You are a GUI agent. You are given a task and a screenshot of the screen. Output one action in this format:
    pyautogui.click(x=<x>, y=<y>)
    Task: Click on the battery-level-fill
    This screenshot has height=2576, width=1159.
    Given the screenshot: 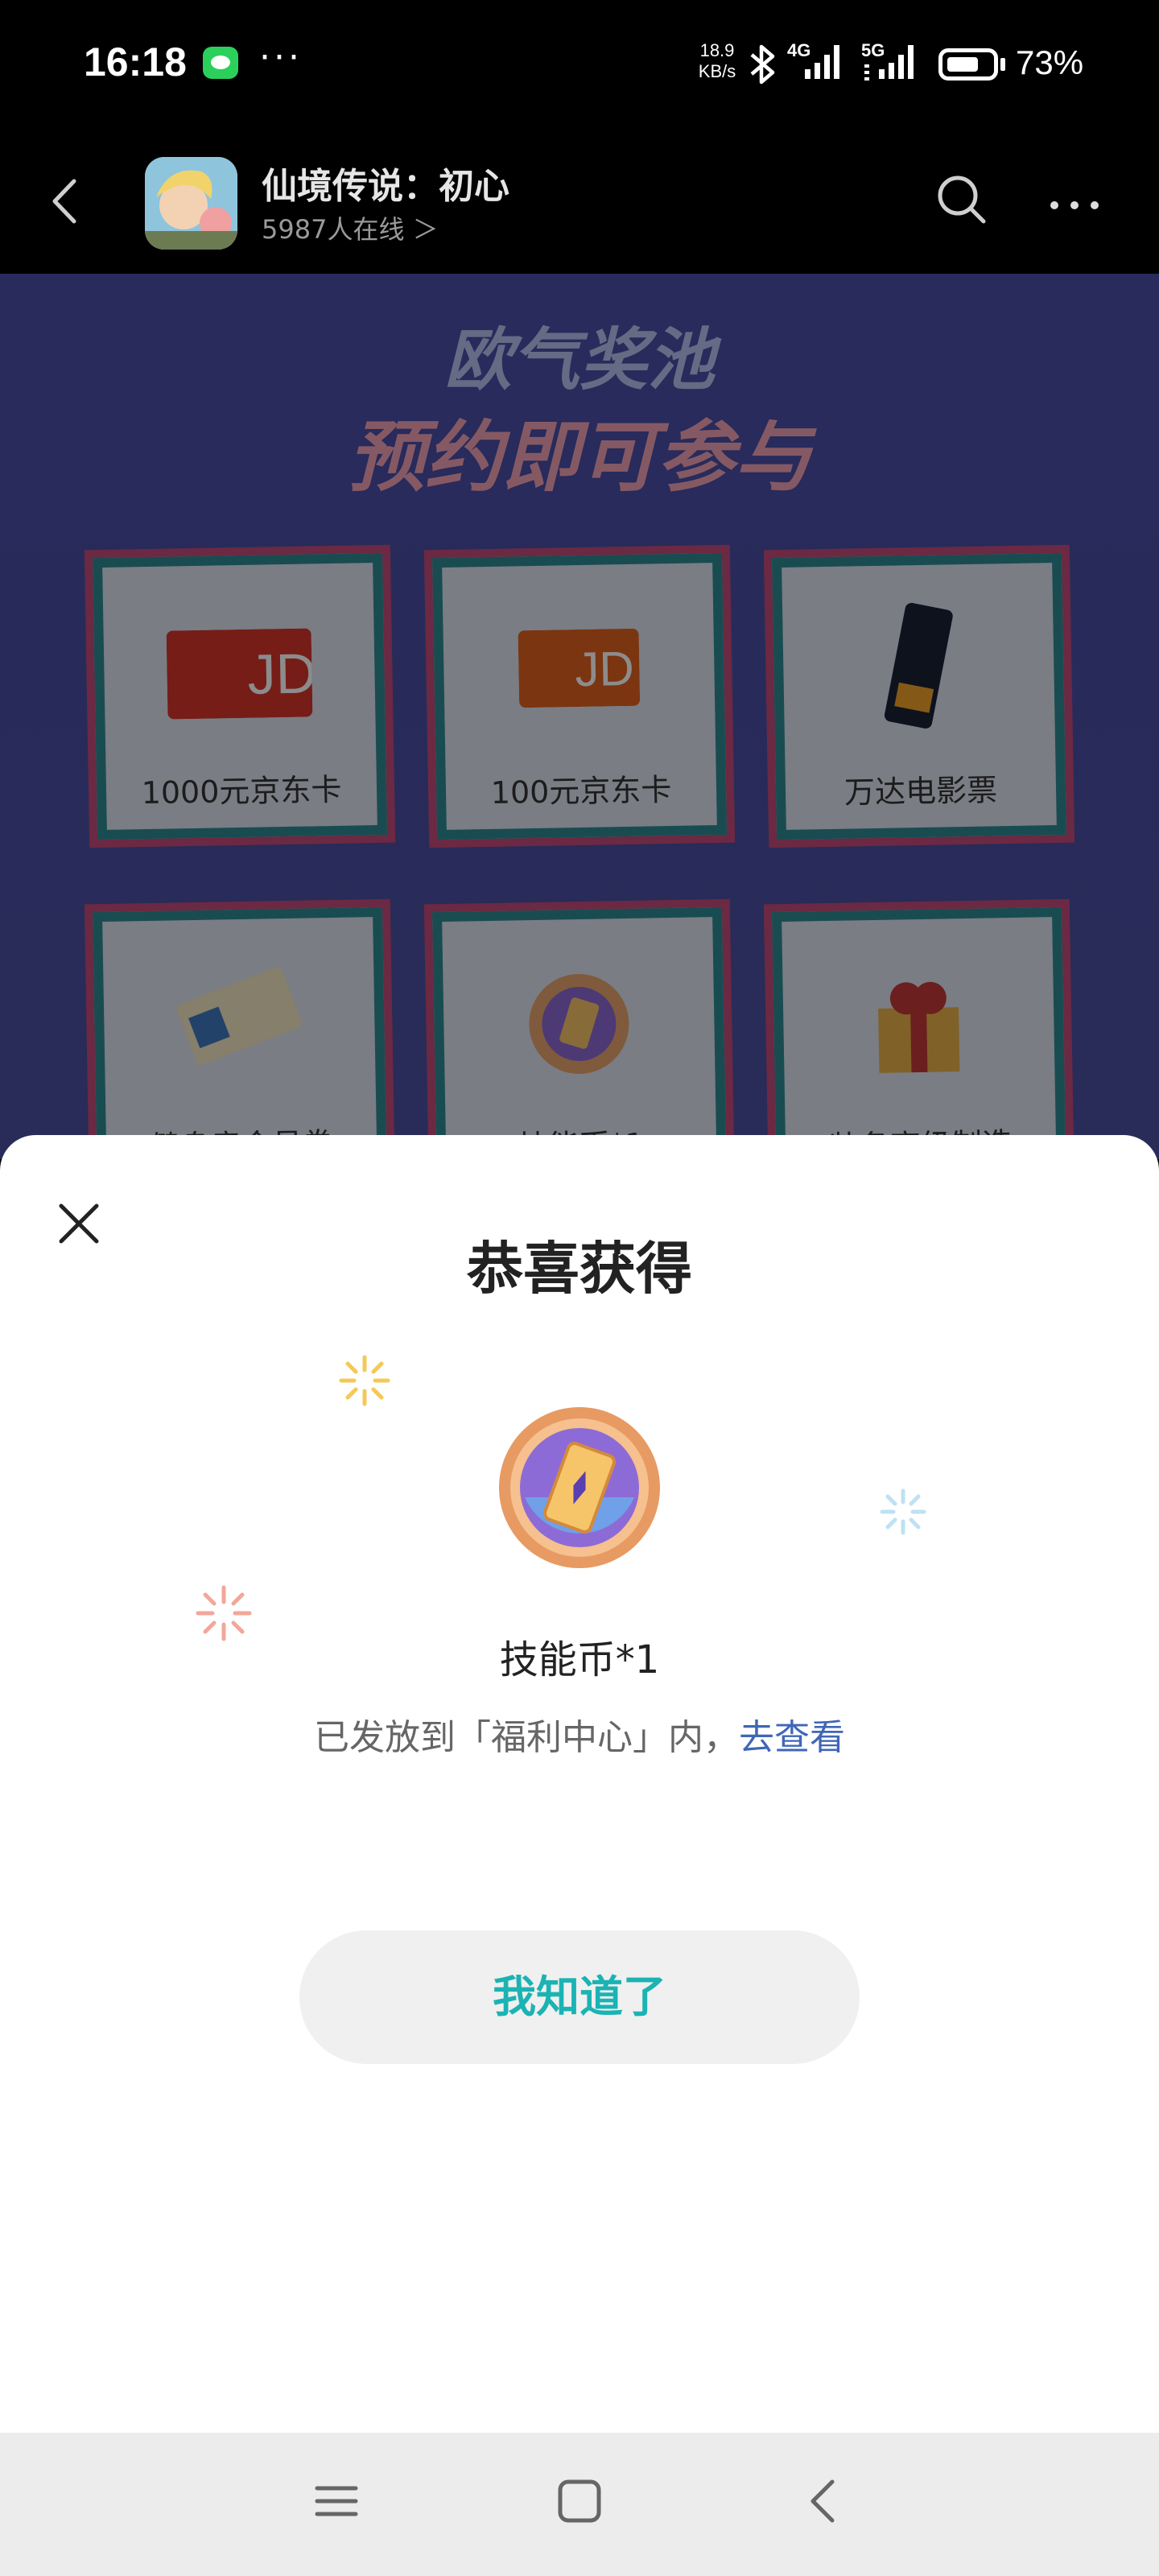 What is the action you would take?
    pyautogui.click(x=963, y=64)
    